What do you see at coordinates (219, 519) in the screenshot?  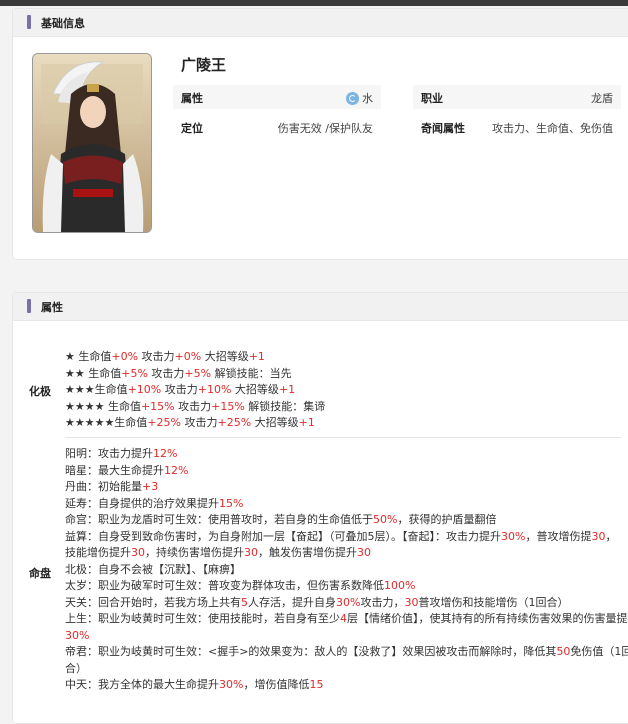 I see `line-text: 命宫：职业为龙盾时可生效：使用普攻时，若自身的生命值低于` at bounding box center [219, 519].